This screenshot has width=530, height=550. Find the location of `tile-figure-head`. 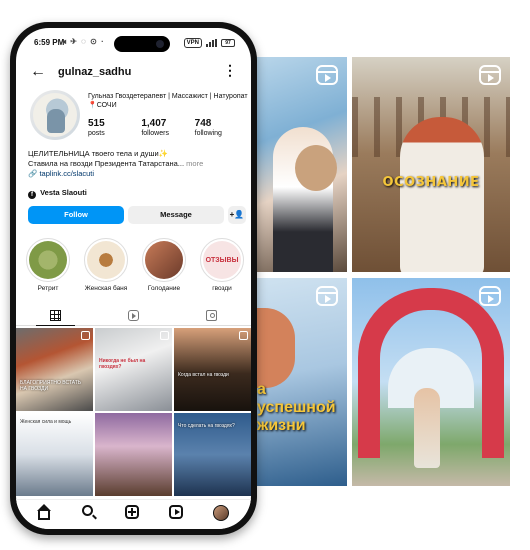

tile-figure-head is located at coordinates (316, 168).